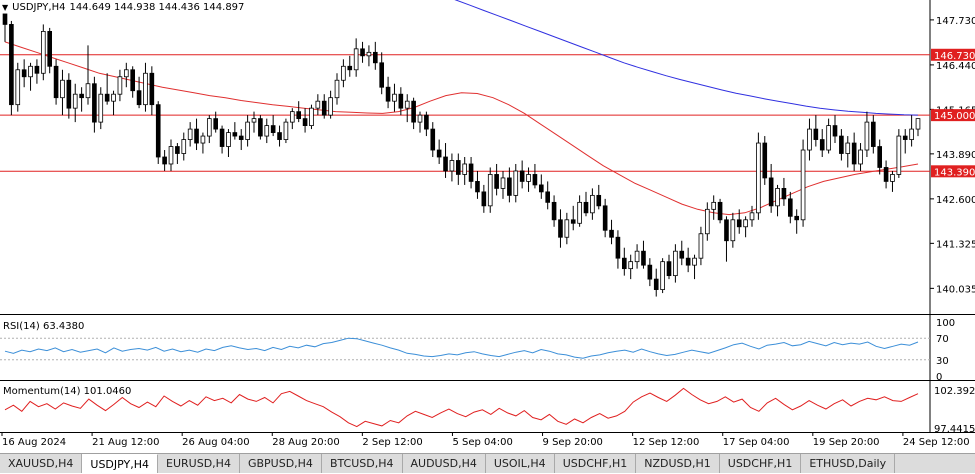  What do you see at coordinates (942, 361) in the screenshot?
I see `rsi-tick-label: 30` at bounding box center [942, 361].